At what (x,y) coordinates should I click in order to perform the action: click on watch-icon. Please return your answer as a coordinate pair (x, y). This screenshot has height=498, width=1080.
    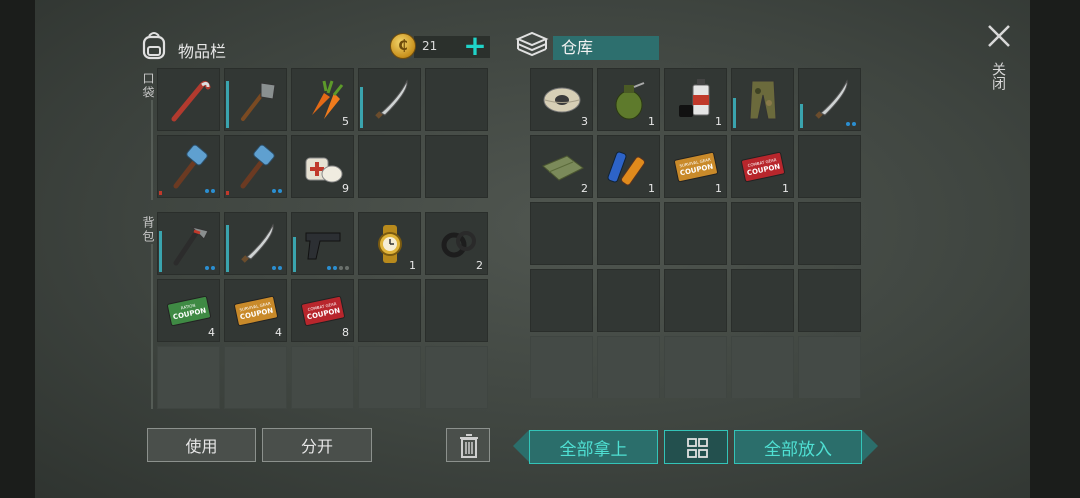
    Looking at the image, I should click on (390, 244).